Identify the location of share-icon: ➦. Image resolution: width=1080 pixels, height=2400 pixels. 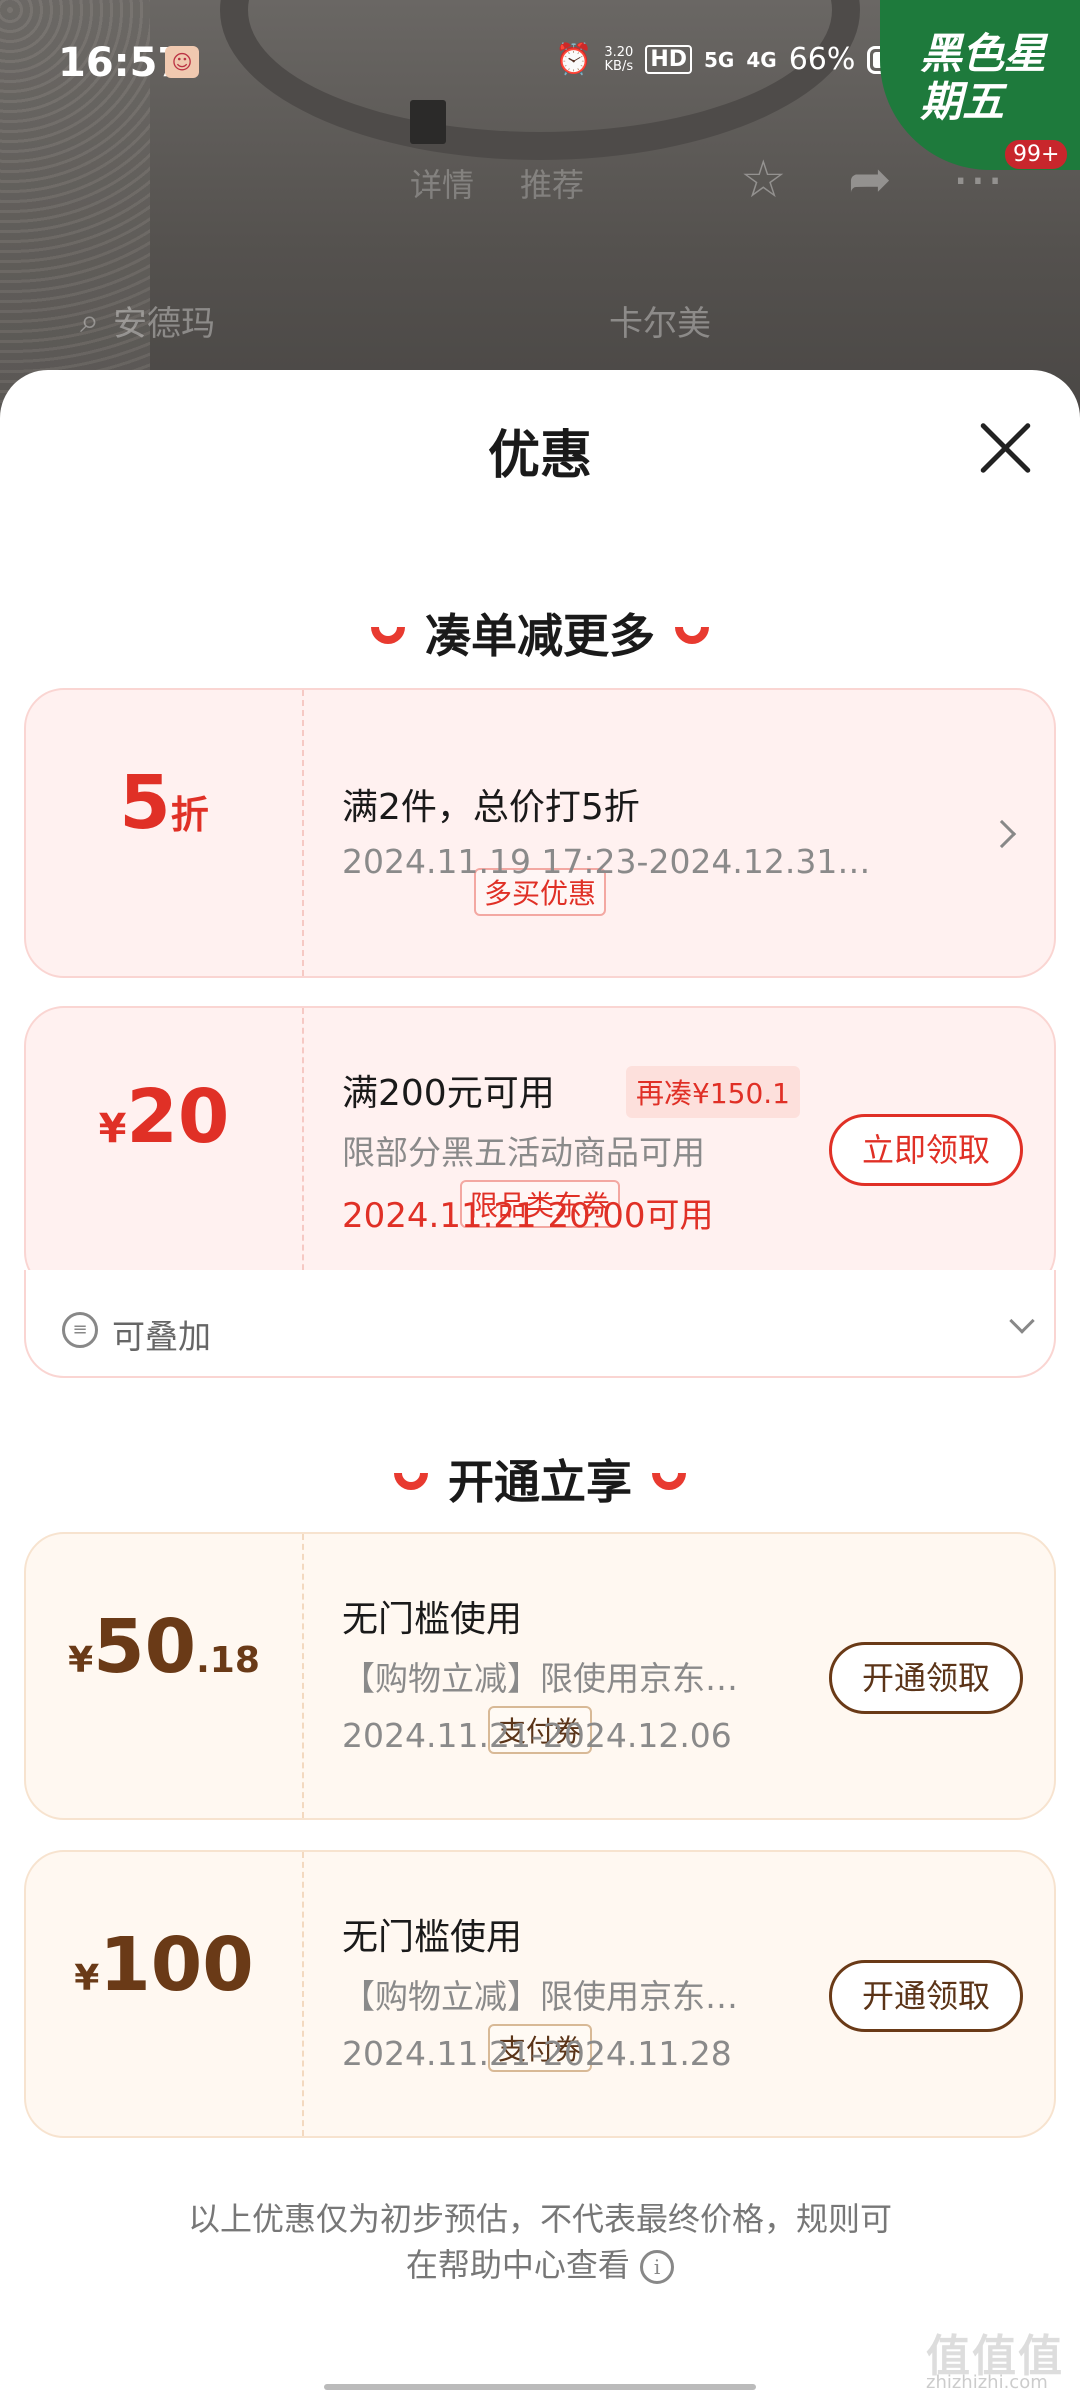
(870, 180).